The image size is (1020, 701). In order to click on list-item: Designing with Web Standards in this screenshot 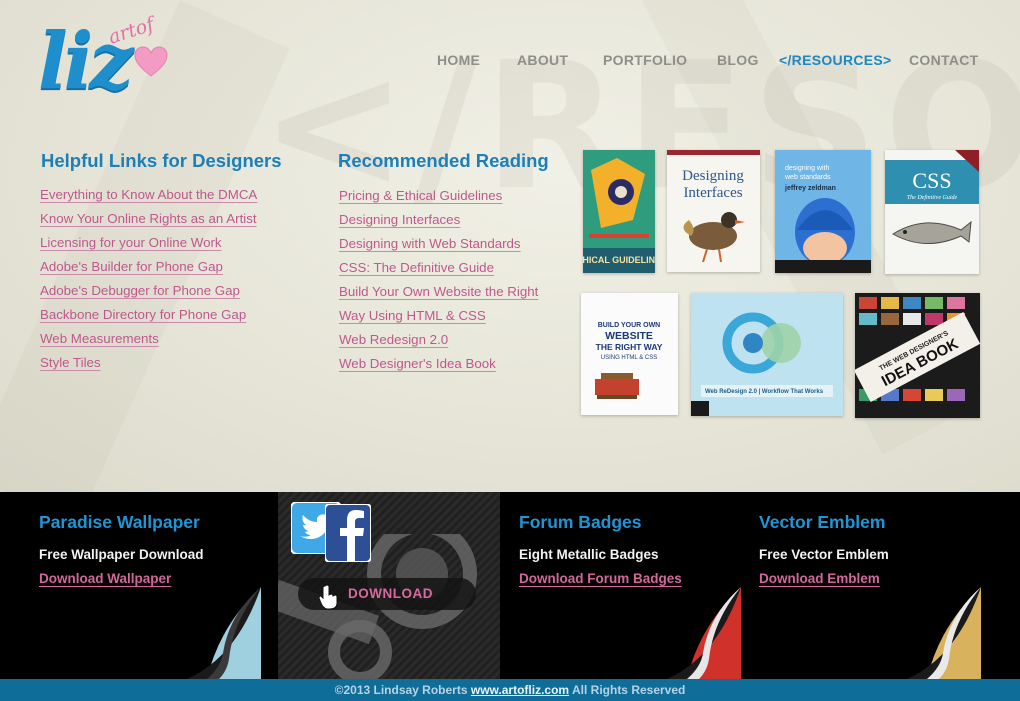, I will do `click(438, 245)`.